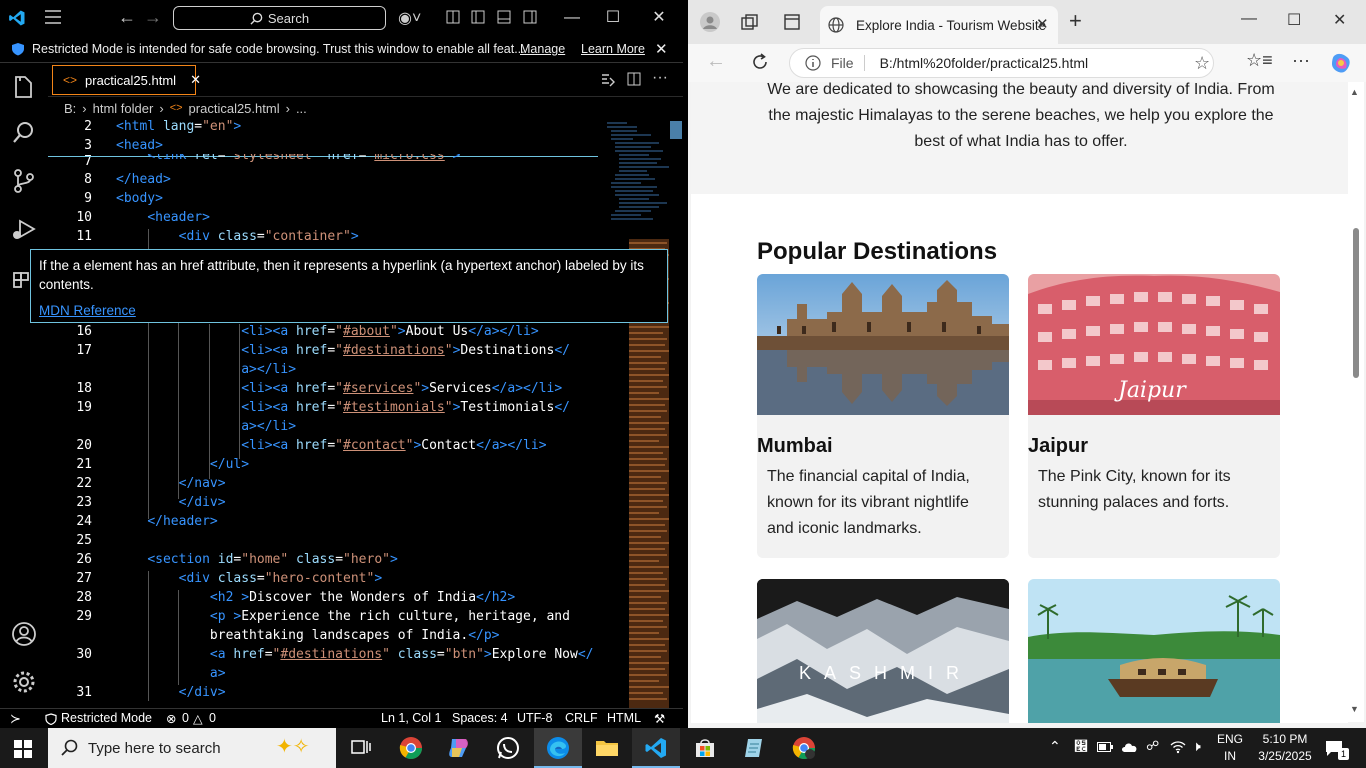 Image resolution: width=1366 pixels, height=768 pixels. I want to click on tab-practical25: <> practical25.html ✕, so click(126, 80).